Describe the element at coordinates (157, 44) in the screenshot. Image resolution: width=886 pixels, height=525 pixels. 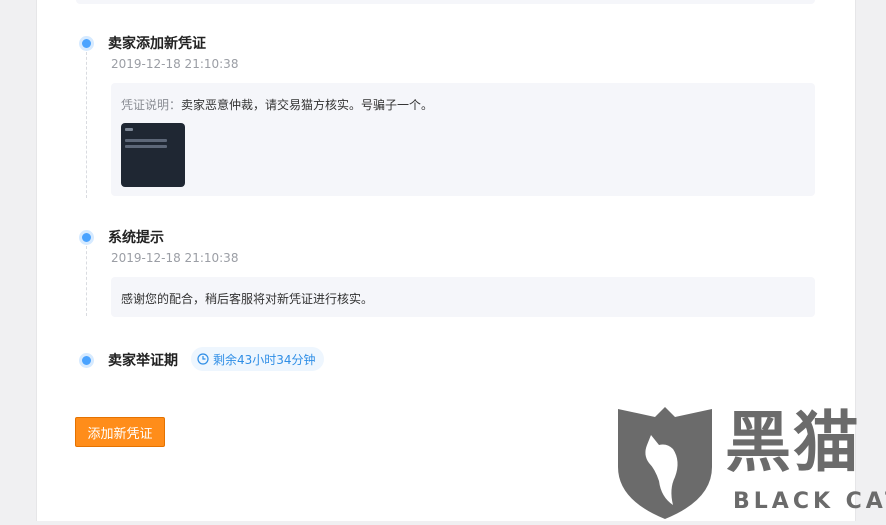
I see `event-title: 卖家添加新凭证` at that location.